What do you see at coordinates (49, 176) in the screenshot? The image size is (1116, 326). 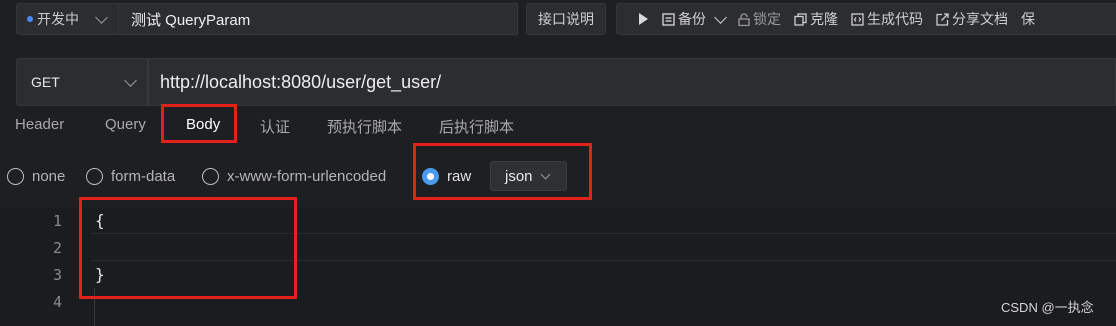 I see `radio-none-label: none` at bounding box center [49, 176].